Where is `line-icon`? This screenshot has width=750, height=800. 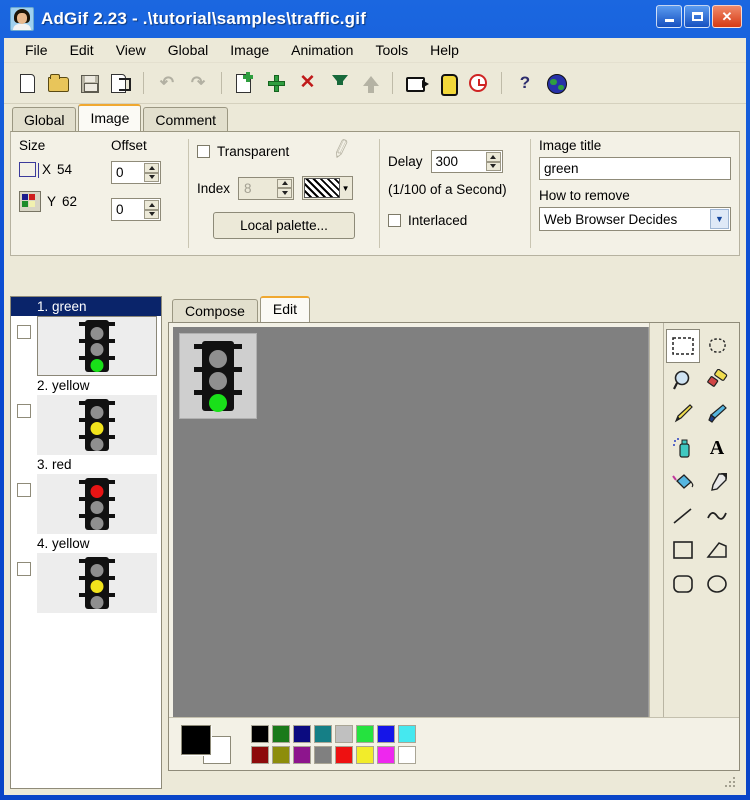 line-icon is located at coordinates (683, 516).